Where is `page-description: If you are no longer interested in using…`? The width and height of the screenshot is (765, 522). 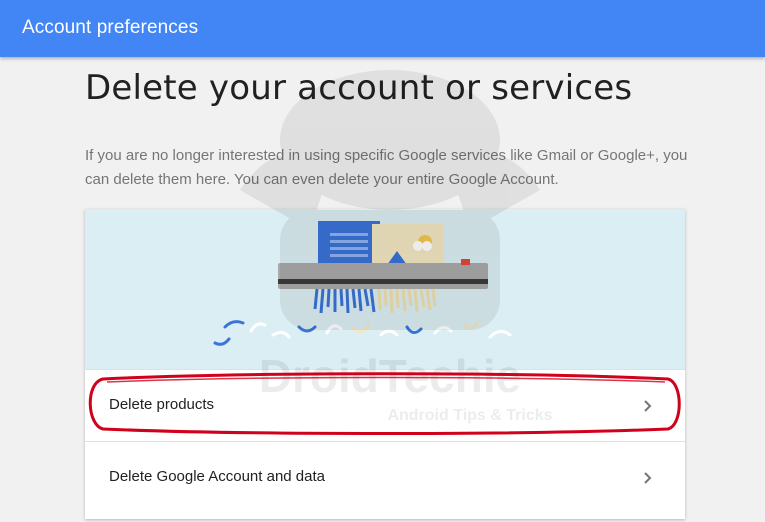
page-description: If you are no longer interested in using… is located at coordinates (386, 167).